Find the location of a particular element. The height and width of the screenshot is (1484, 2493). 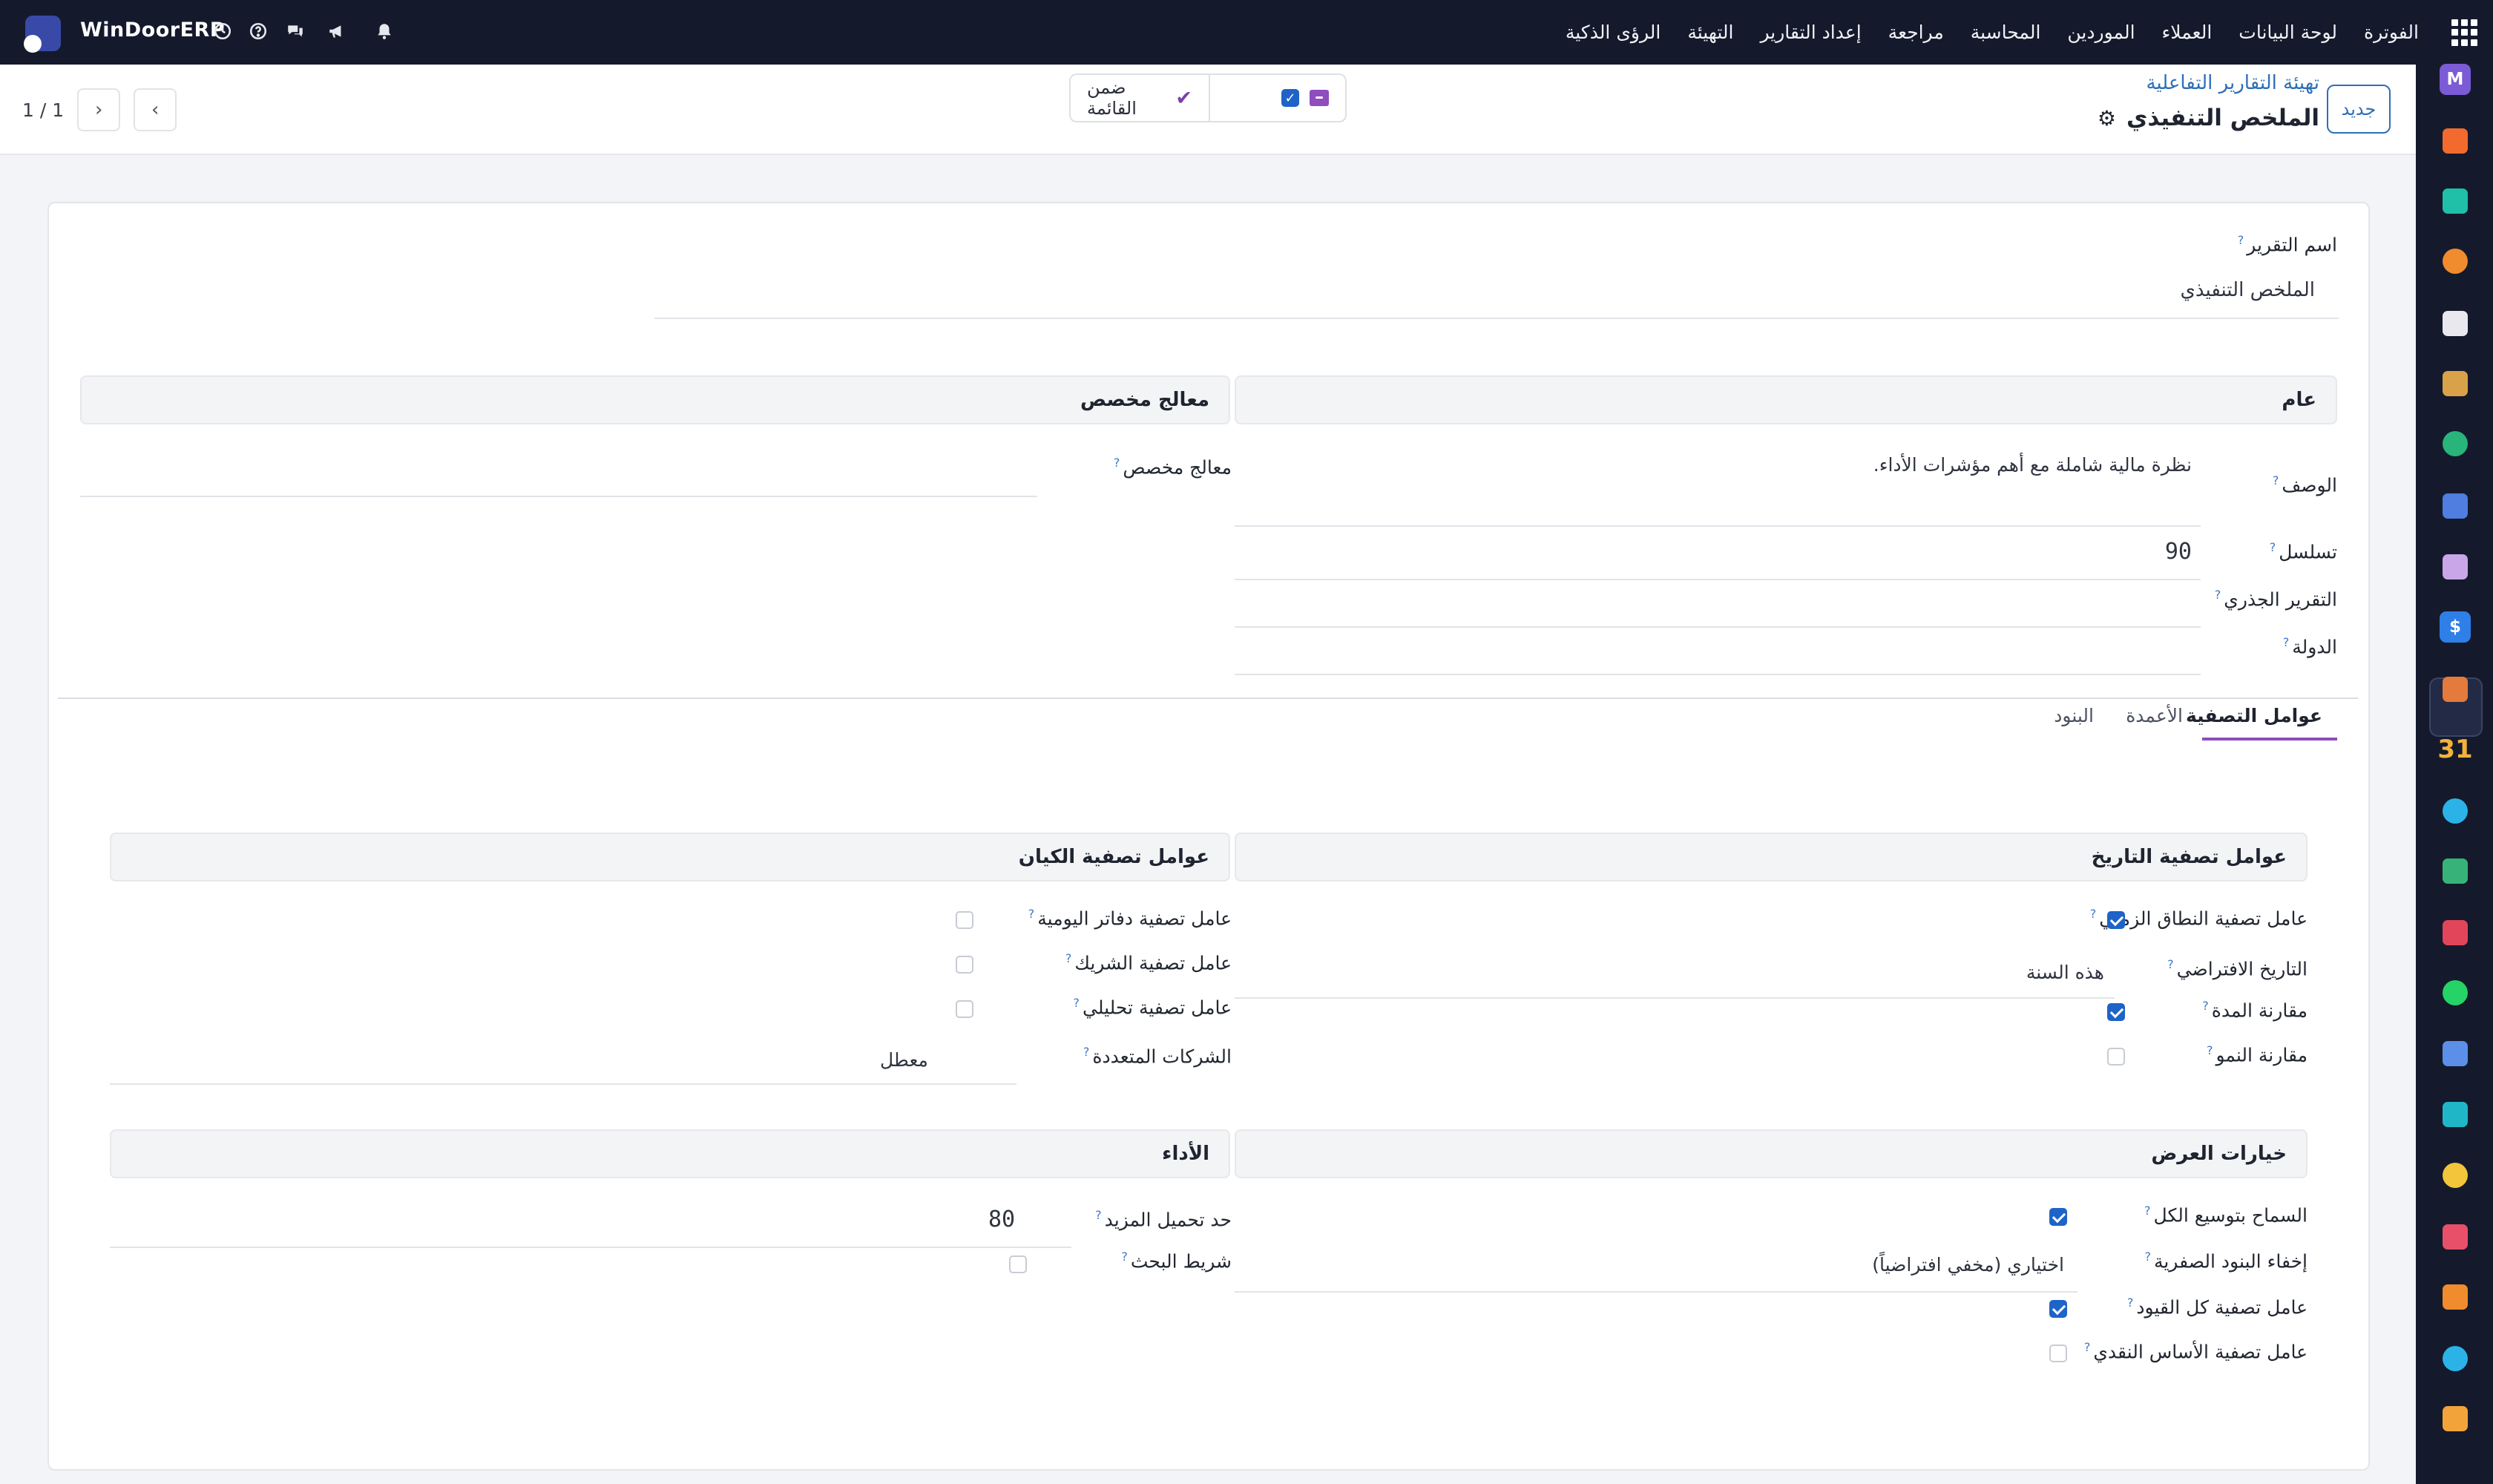

box-icon is located at coordinates (2455, 566).